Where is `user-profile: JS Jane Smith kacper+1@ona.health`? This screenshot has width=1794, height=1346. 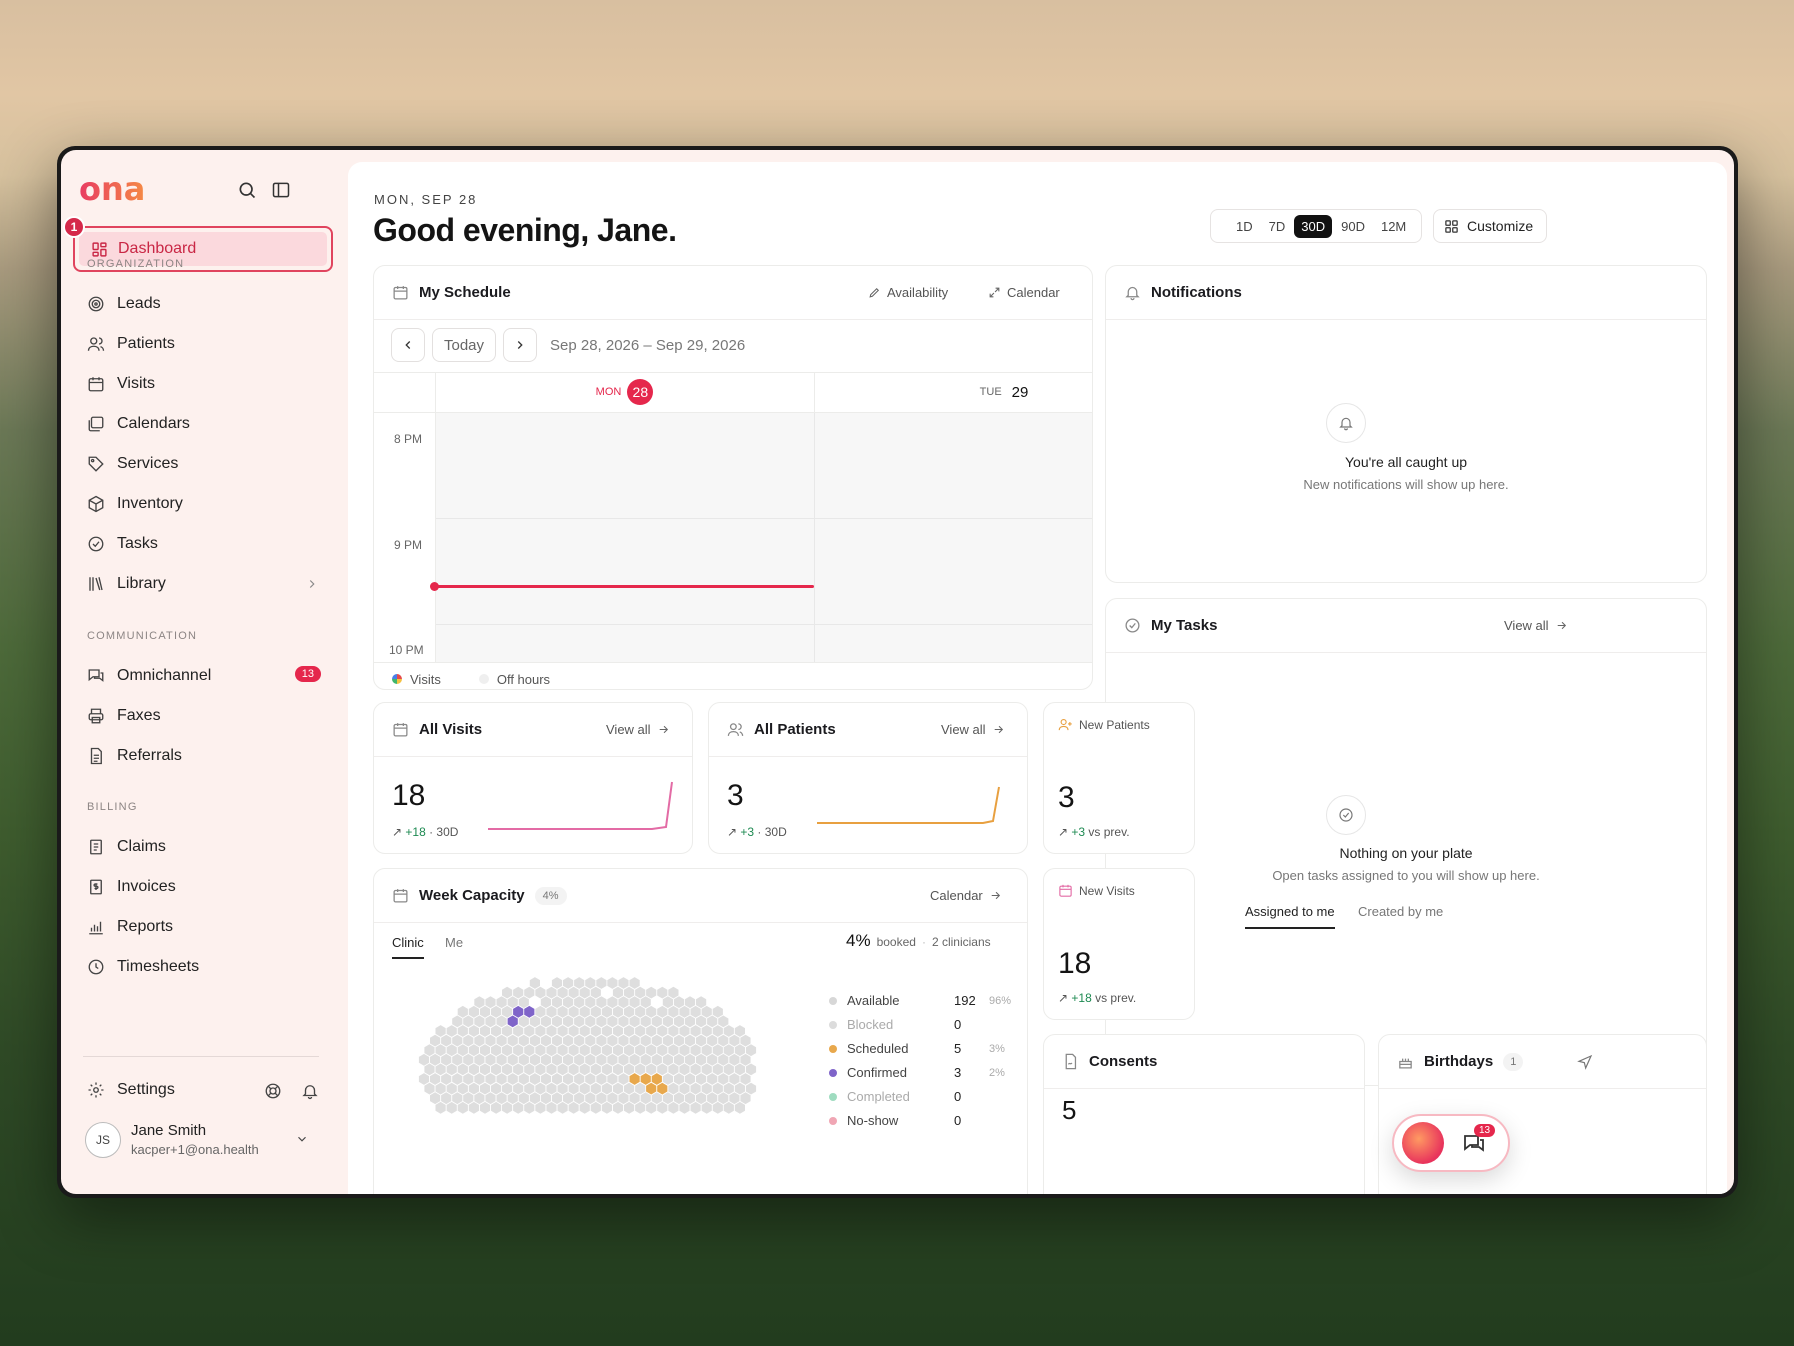
user-profile: JS Jane Smith kacper+1@ona.health is located at coordinates (201, 1143).